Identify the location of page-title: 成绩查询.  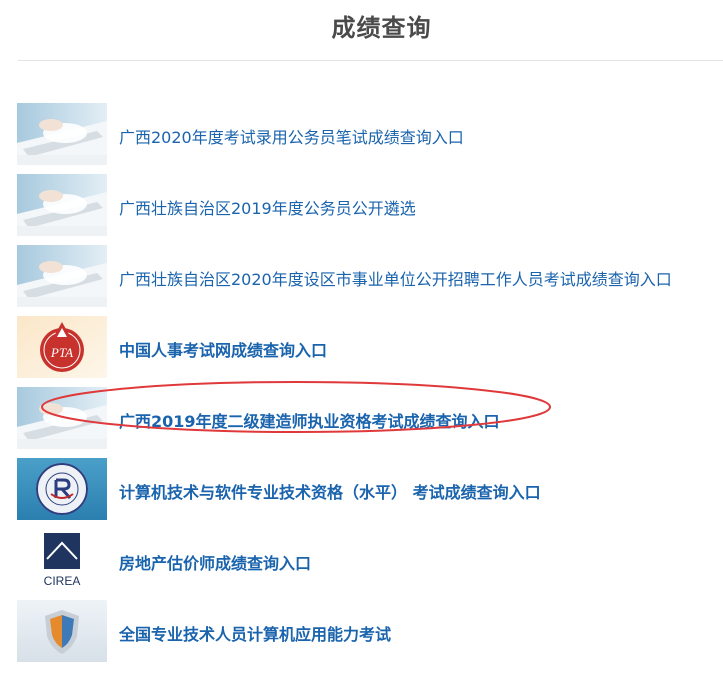
(381, 28).